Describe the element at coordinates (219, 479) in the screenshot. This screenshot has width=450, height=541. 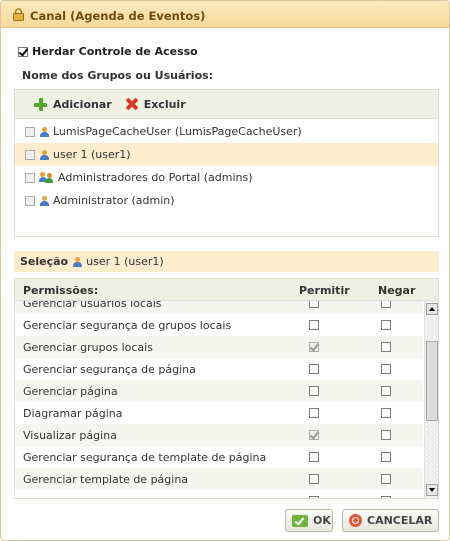
I see `permission-row: Gerenciar template de página` at that location.